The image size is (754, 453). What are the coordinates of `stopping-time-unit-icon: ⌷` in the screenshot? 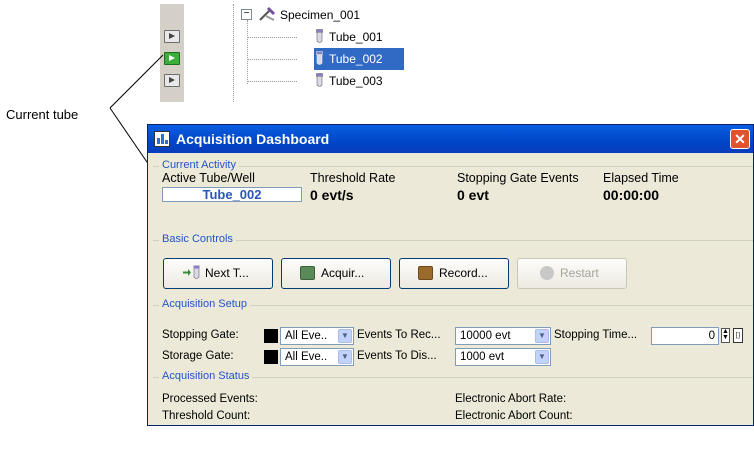 It's located at (738, 335).